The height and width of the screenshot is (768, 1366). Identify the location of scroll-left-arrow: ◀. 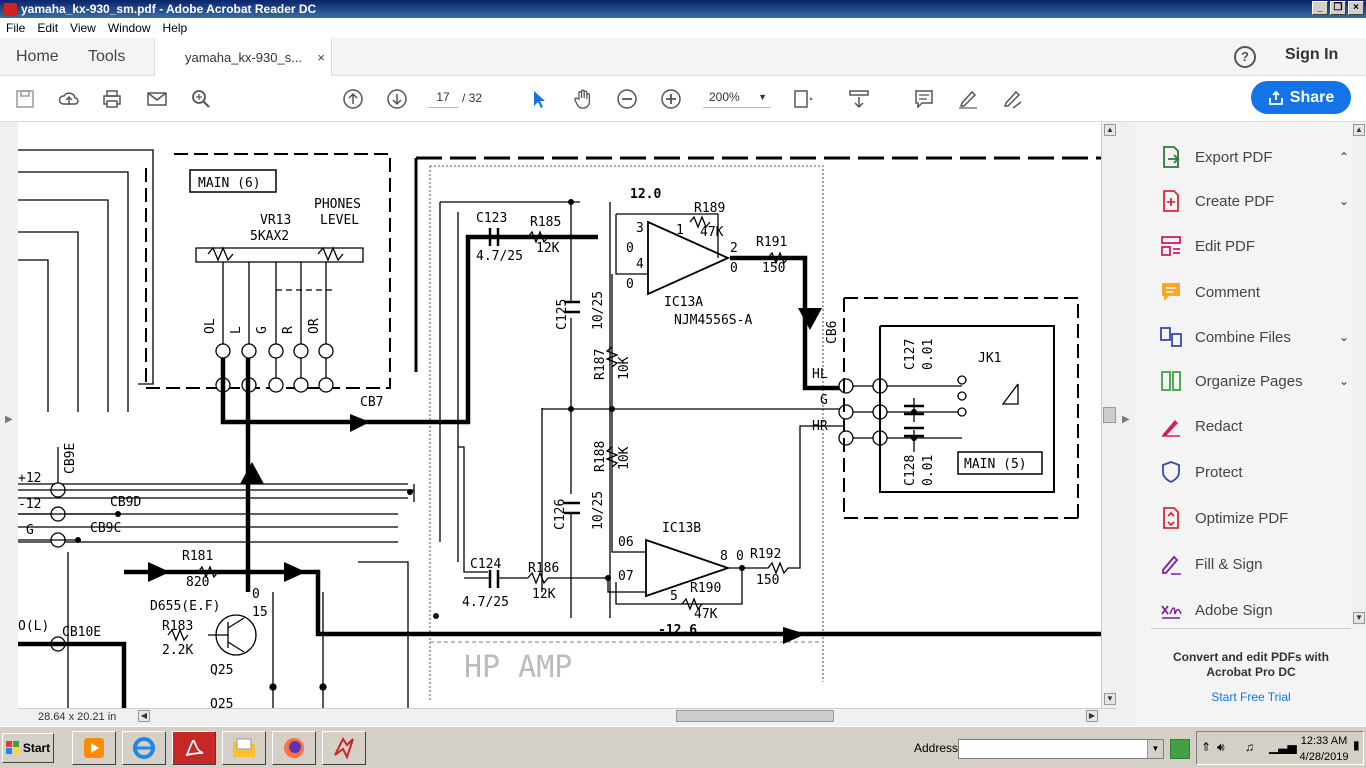
(144, 716).